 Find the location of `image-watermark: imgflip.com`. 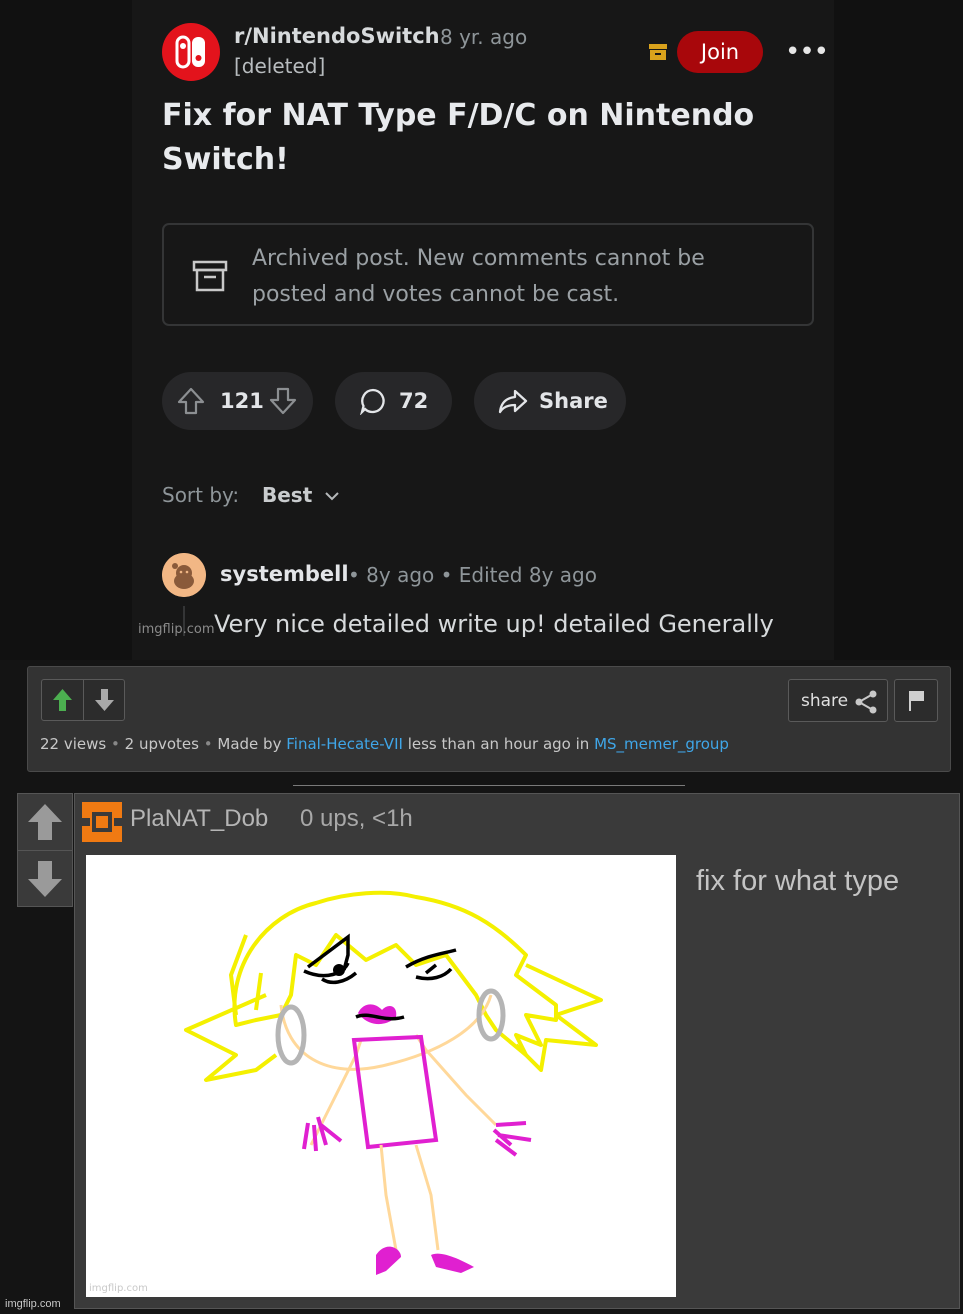

image-watermark: imgflip.com is located at coordinates (118, 1288).